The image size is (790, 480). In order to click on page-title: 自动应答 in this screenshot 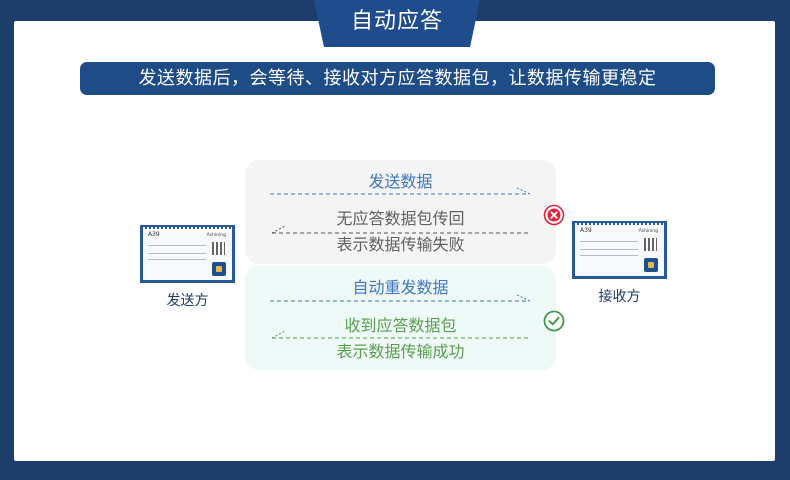, I will do `click(397, 23)`.